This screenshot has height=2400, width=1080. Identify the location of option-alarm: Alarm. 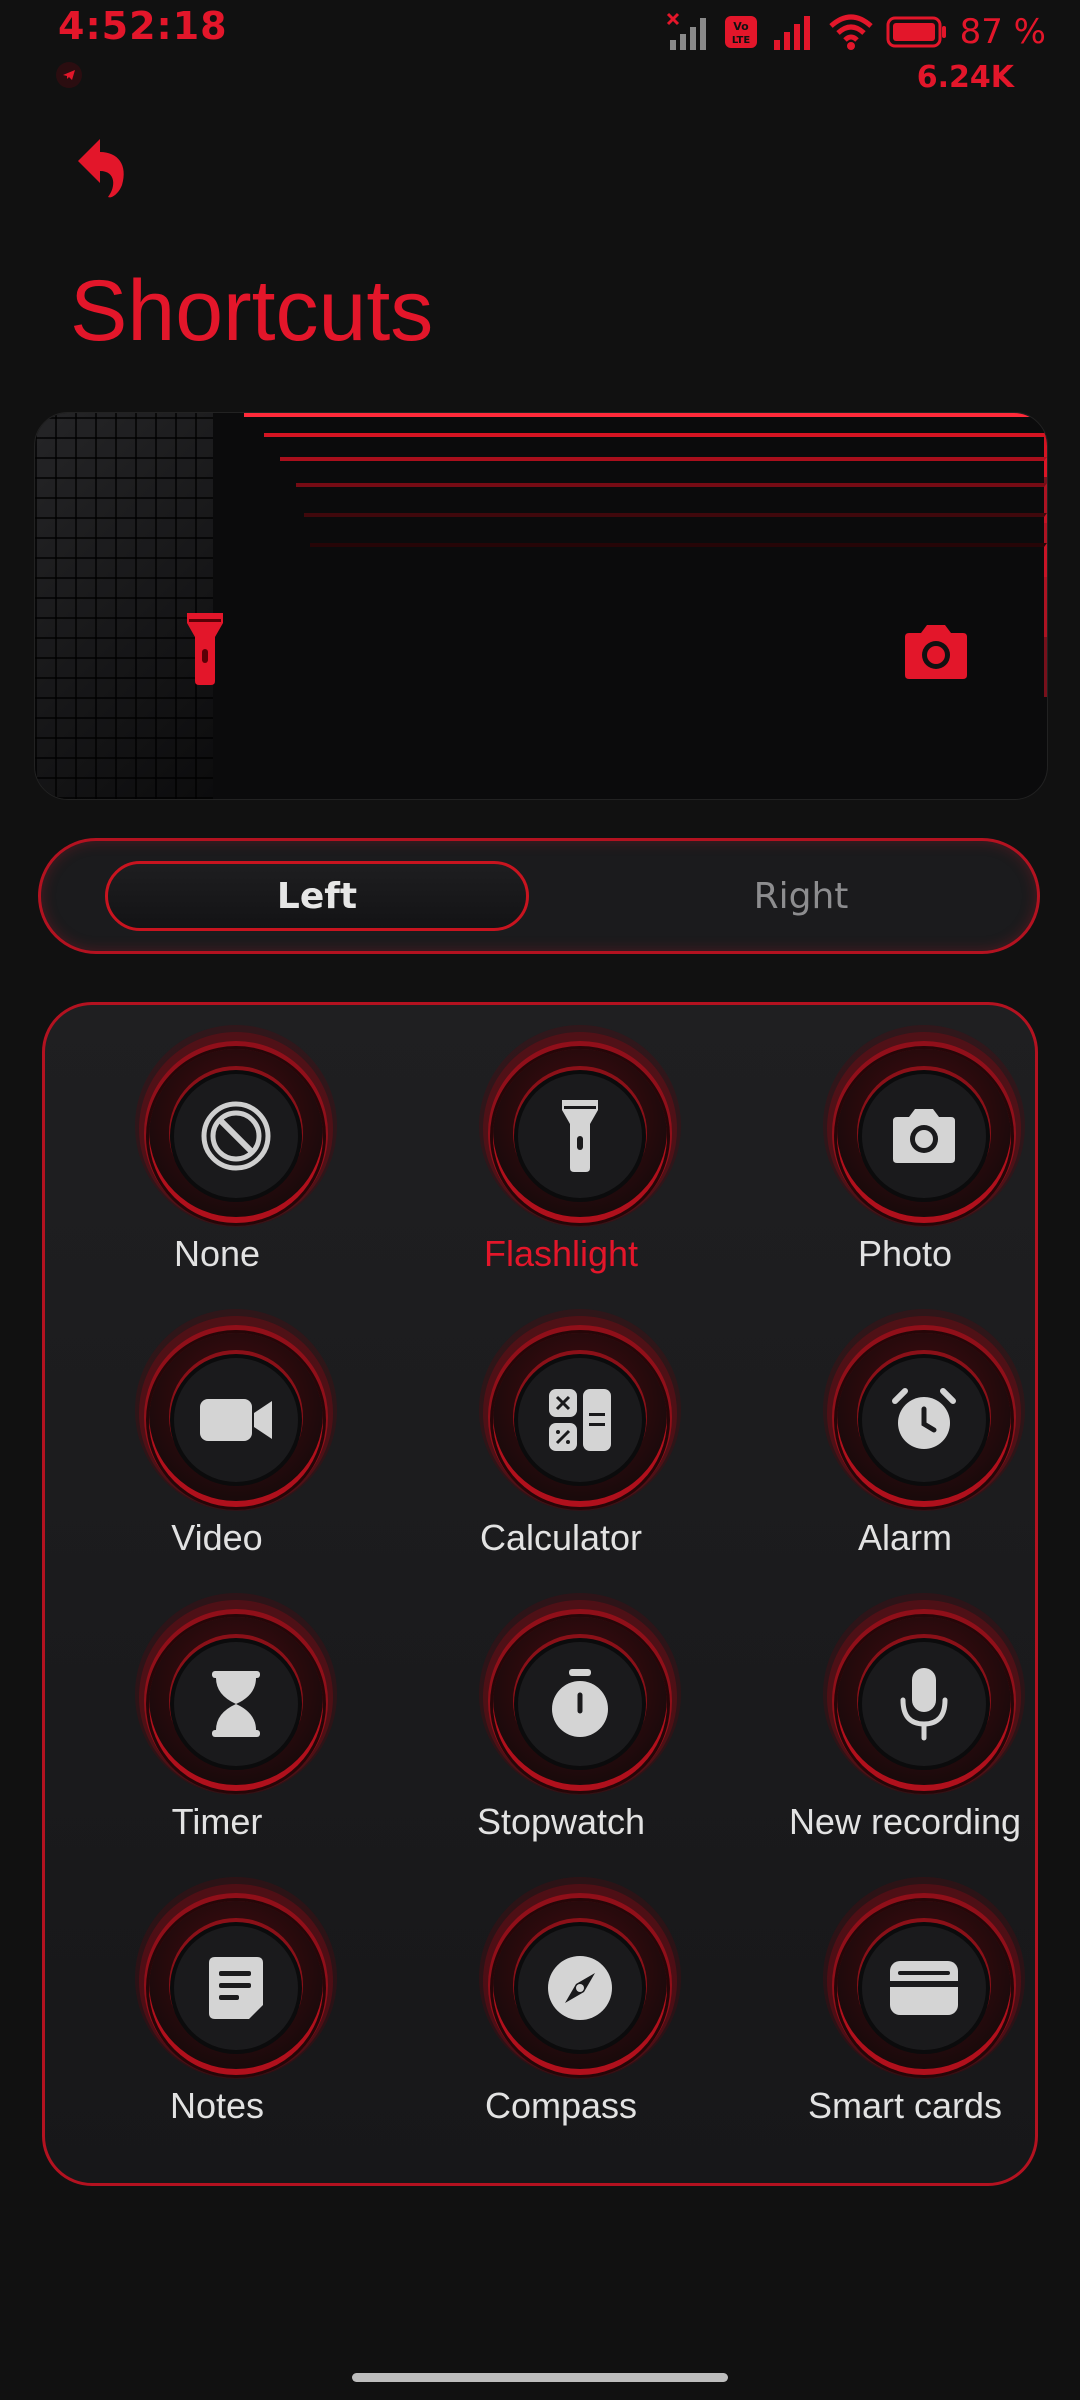
(905, 1429).